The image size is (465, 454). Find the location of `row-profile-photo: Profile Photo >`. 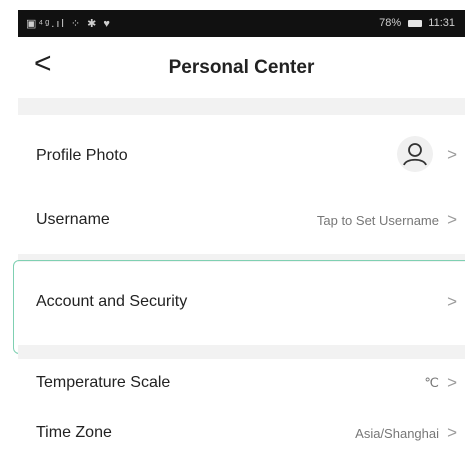

row-profile-photo: Profile Photo > is located at coordinates (241, 155).